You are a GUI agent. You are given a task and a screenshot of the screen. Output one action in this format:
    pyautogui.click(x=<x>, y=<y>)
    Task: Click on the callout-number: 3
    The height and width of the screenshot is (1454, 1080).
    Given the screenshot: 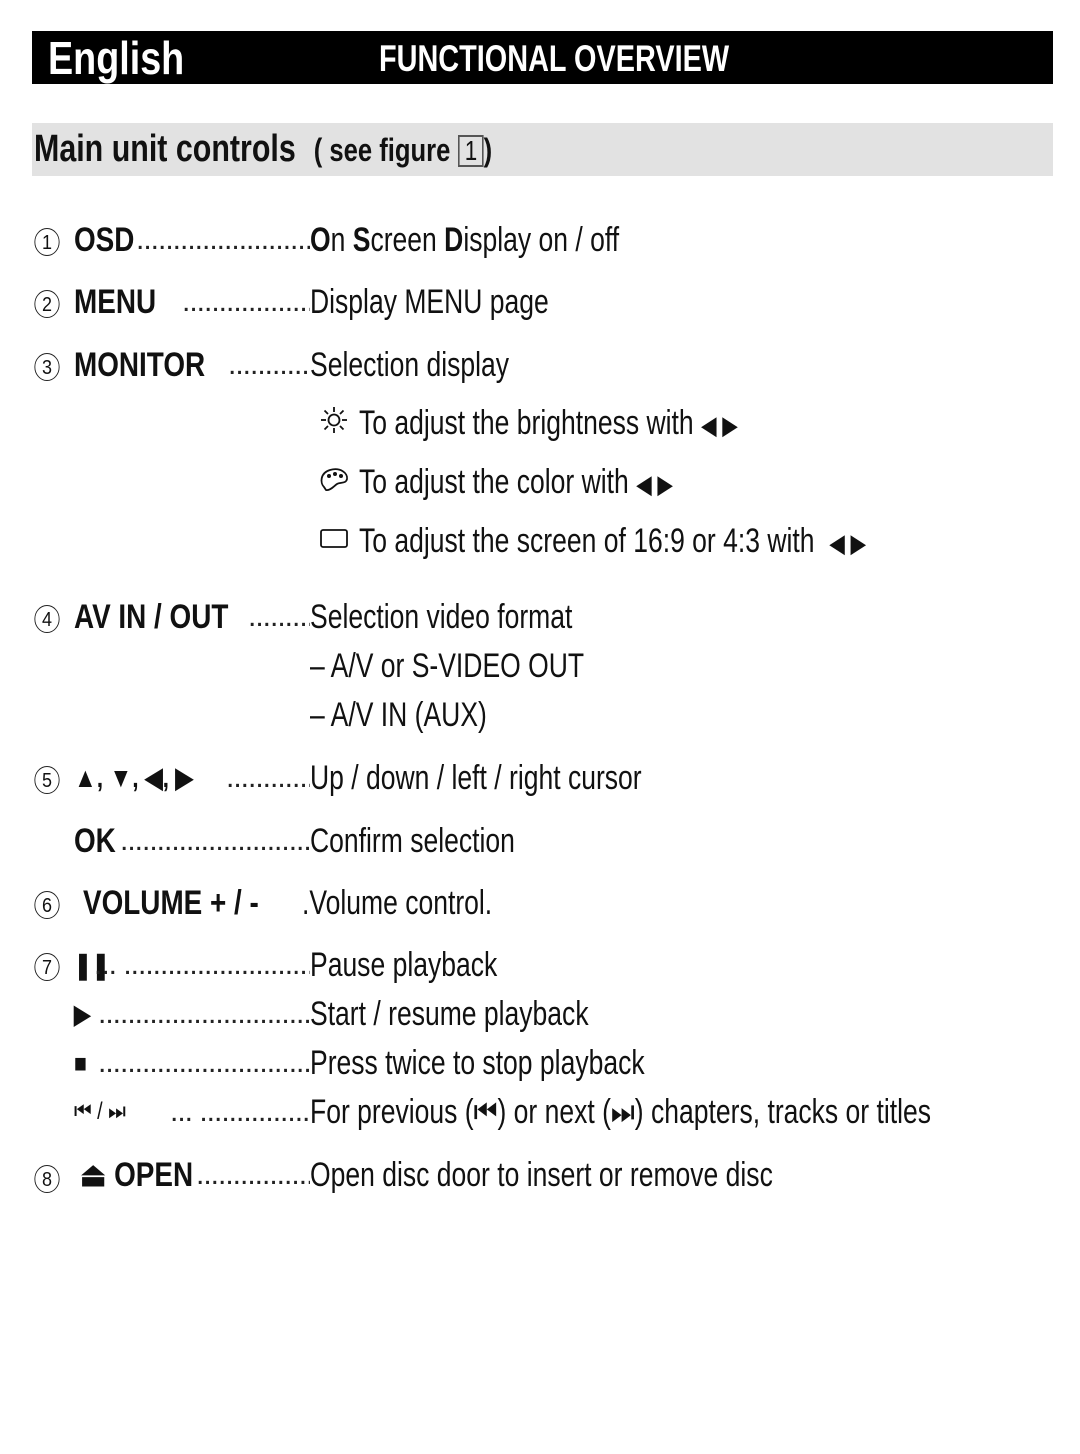 What is the action you would take?
    pyautogui.click(x=47, y=367)
    